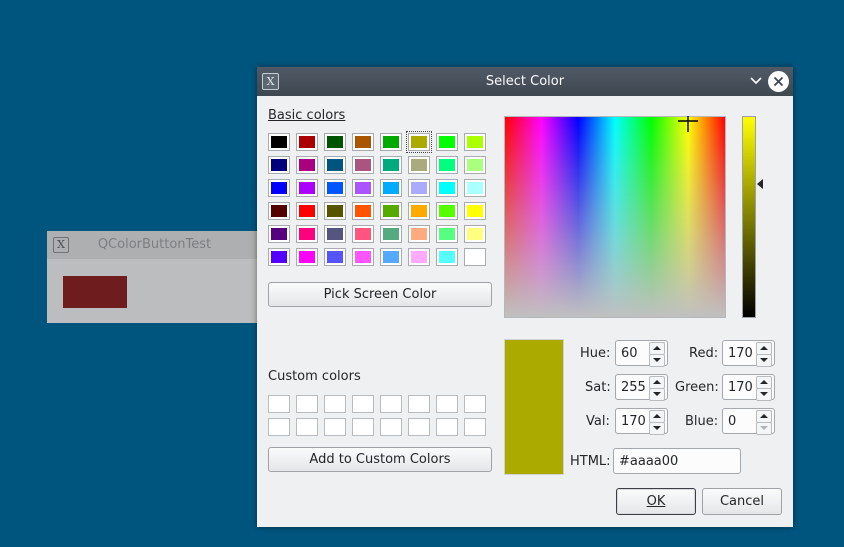 Image resolution: width=844 pixels, height=547 pixels. I want to click on red-decrement-button, so click(764, 360).